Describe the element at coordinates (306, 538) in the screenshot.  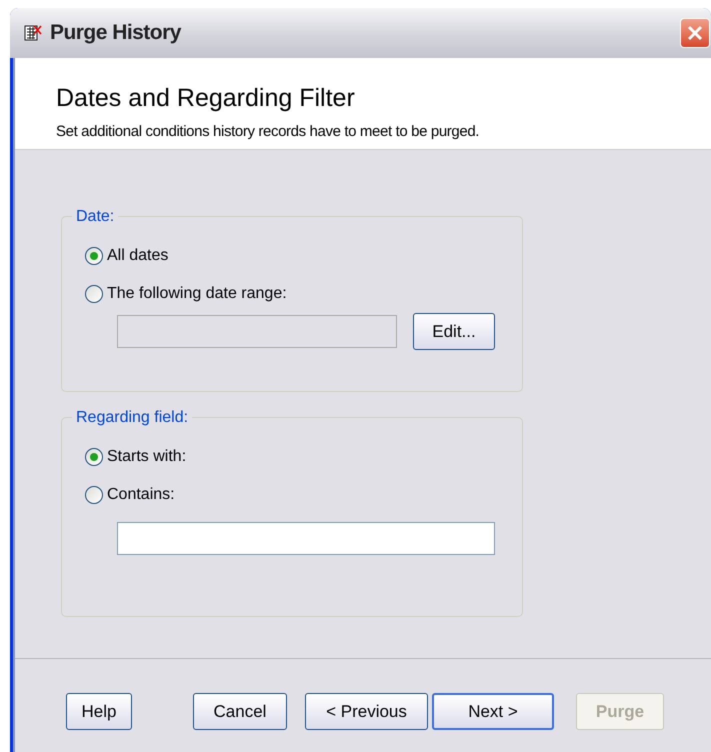
I see `text-field` at that location.